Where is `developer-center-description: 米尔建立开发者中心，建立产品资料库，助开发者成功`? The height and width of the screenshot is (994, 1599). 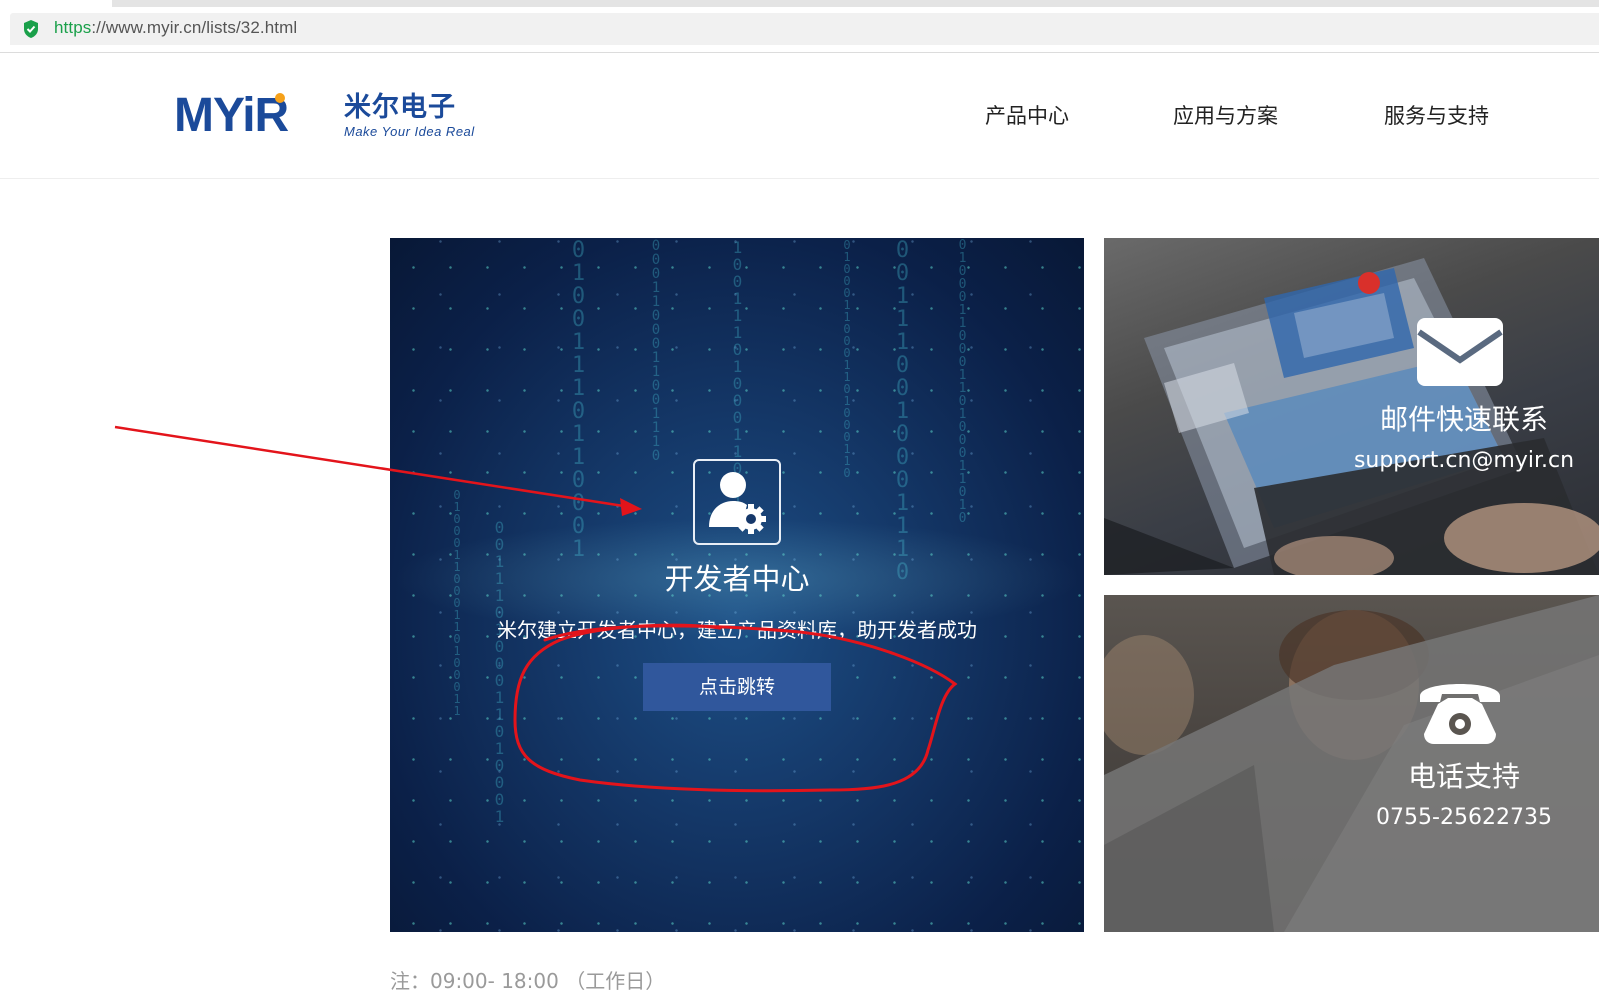 developer-center-description: 米尔建立开发者中心，建立产品资料库，助开发者成功 is located at coordinates (737, 630).